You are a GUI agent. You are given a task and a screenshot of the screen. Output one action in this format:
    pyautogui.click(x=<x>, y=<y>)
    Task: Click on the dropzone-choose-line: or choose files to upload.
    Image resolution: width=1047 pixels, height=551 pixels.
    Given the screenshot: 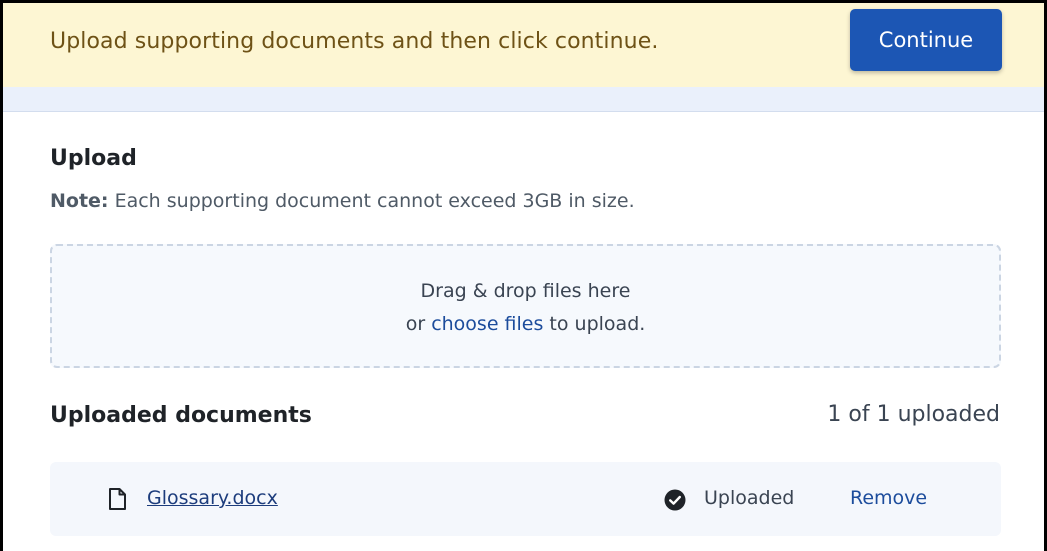 What is the action you would take?
    pyautogui.click(x=525, y=324)
    